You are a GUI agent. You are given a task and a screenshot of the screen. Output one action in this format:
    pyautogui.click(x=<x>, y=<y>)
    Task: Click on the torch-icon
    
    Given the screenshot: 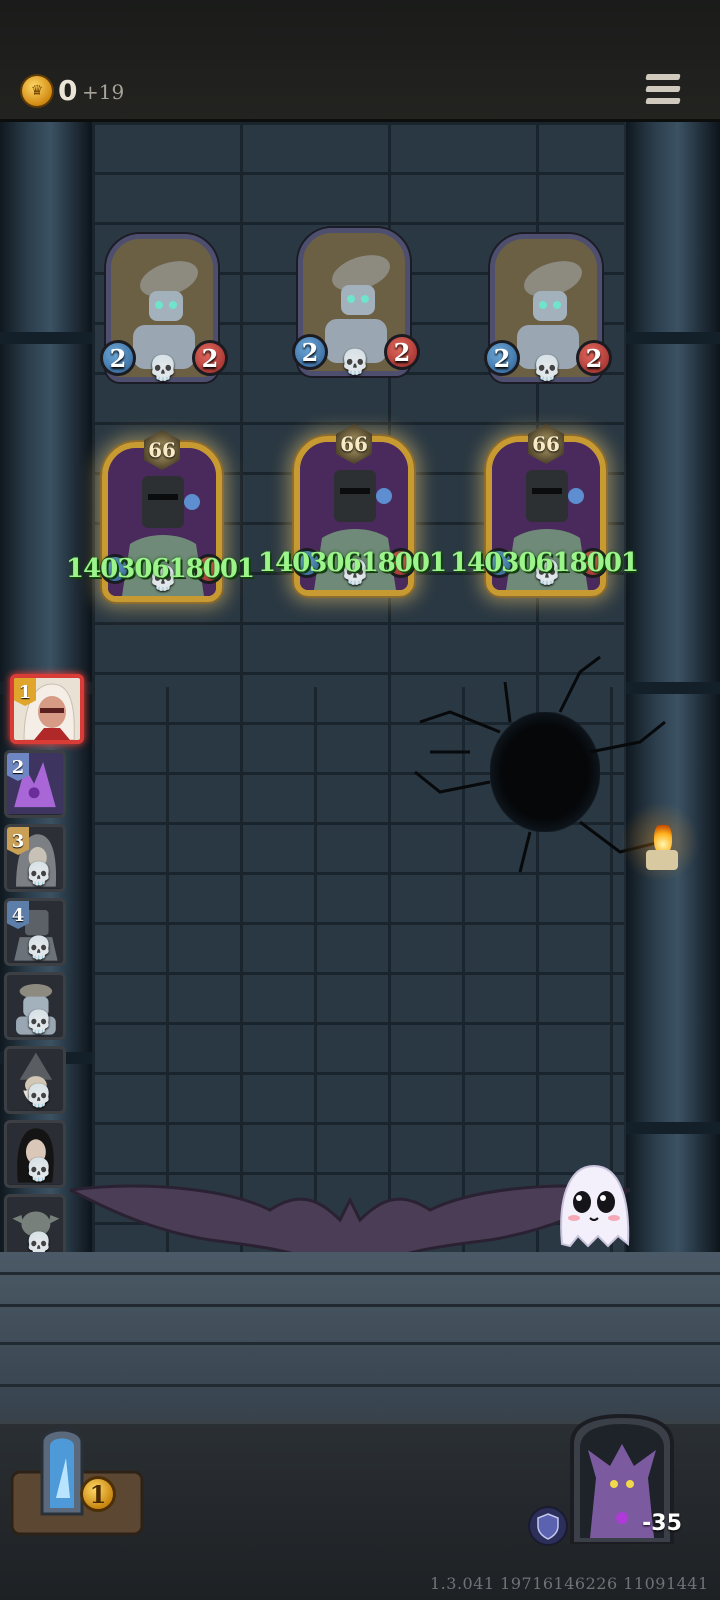 What is the action you would take?
    pyautogui.click(x=660, y=842)
    